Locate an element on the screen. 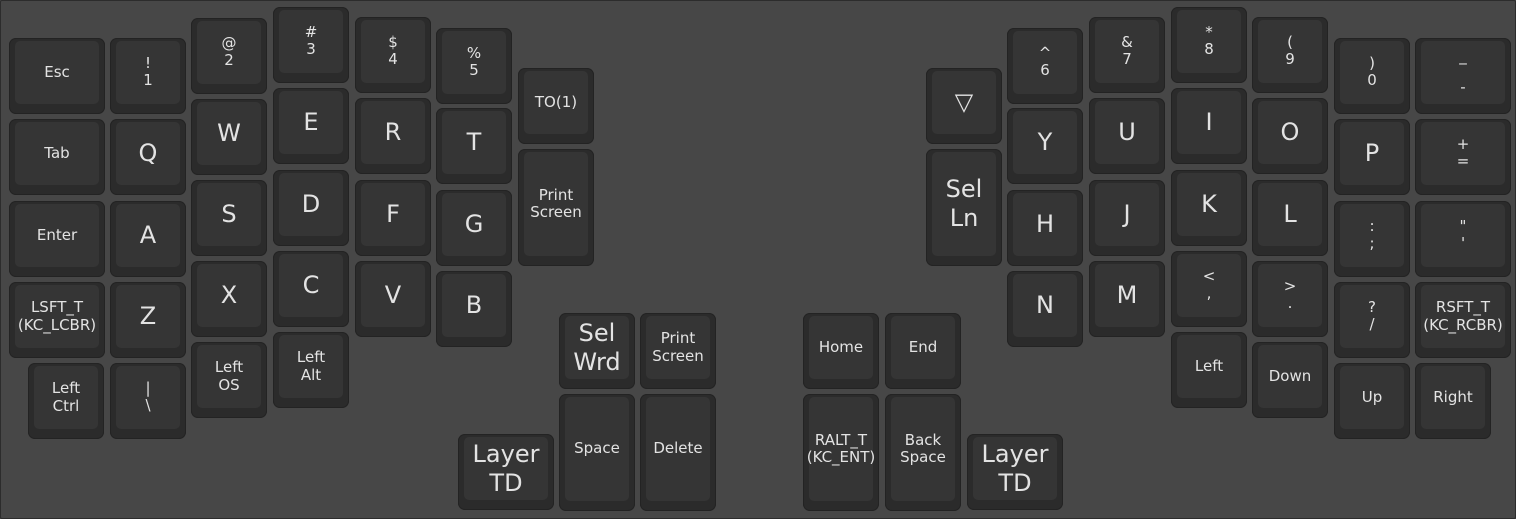  key-backslash: | \ is located at coordinates (148, 401).